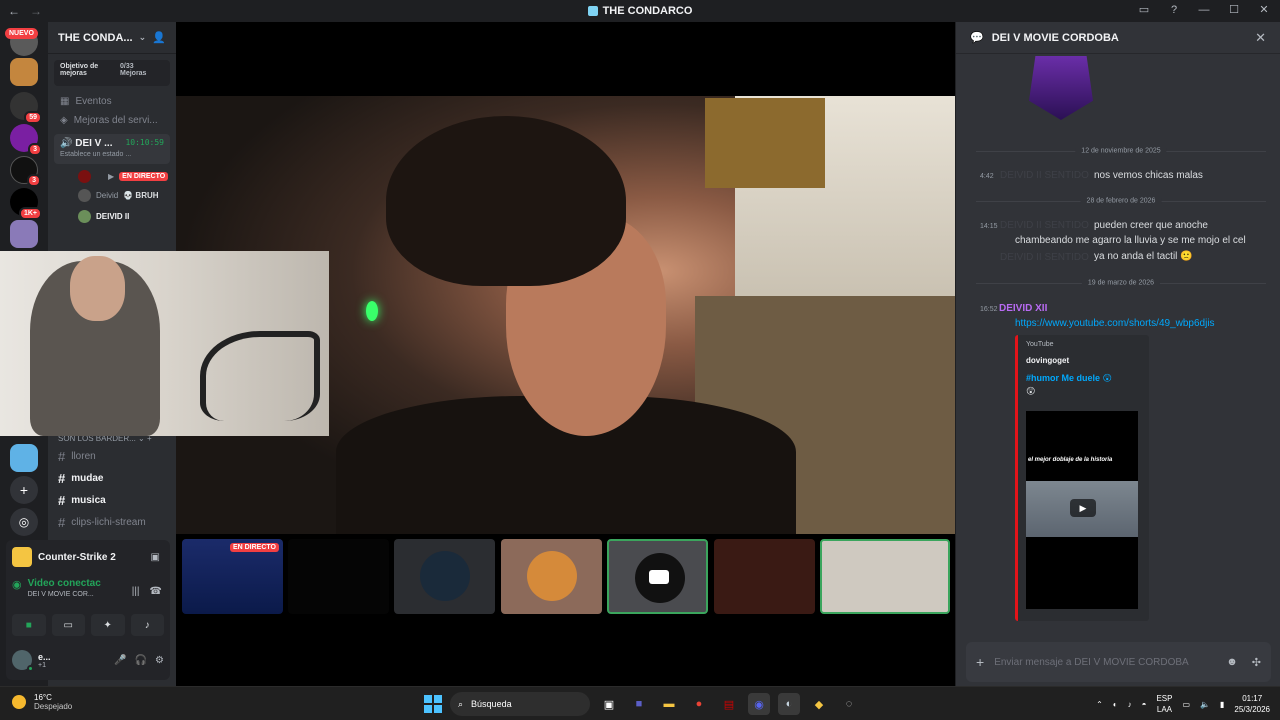 The height and width of the screenshot is (720, 1280). Describe the element at coordinates (141, 660) in the screenshot. I see `headphones-icon: 🎧` at that location.